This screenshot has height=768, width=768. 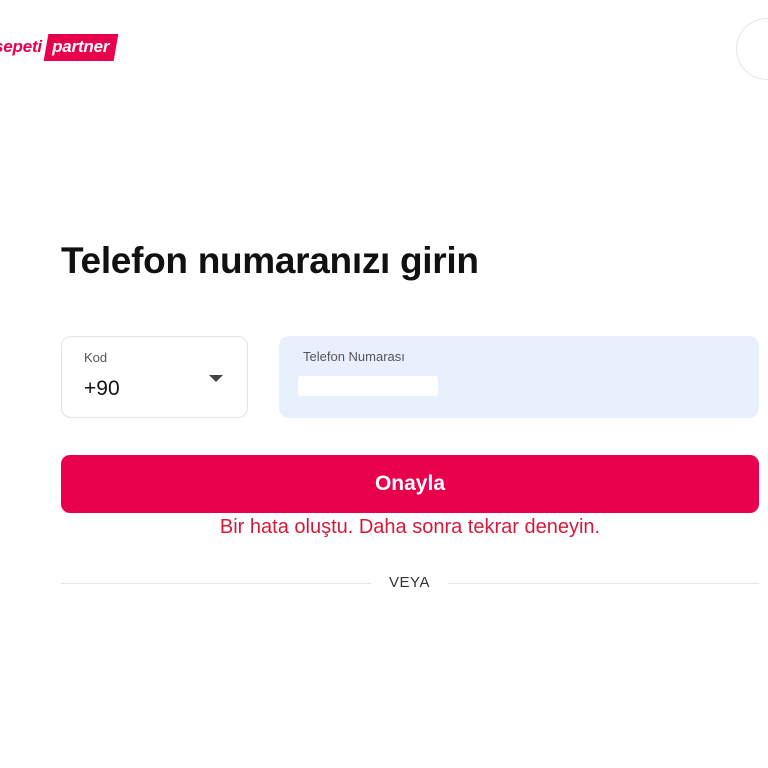 I want to click on language-selector-button, so click(x=752, y=49).